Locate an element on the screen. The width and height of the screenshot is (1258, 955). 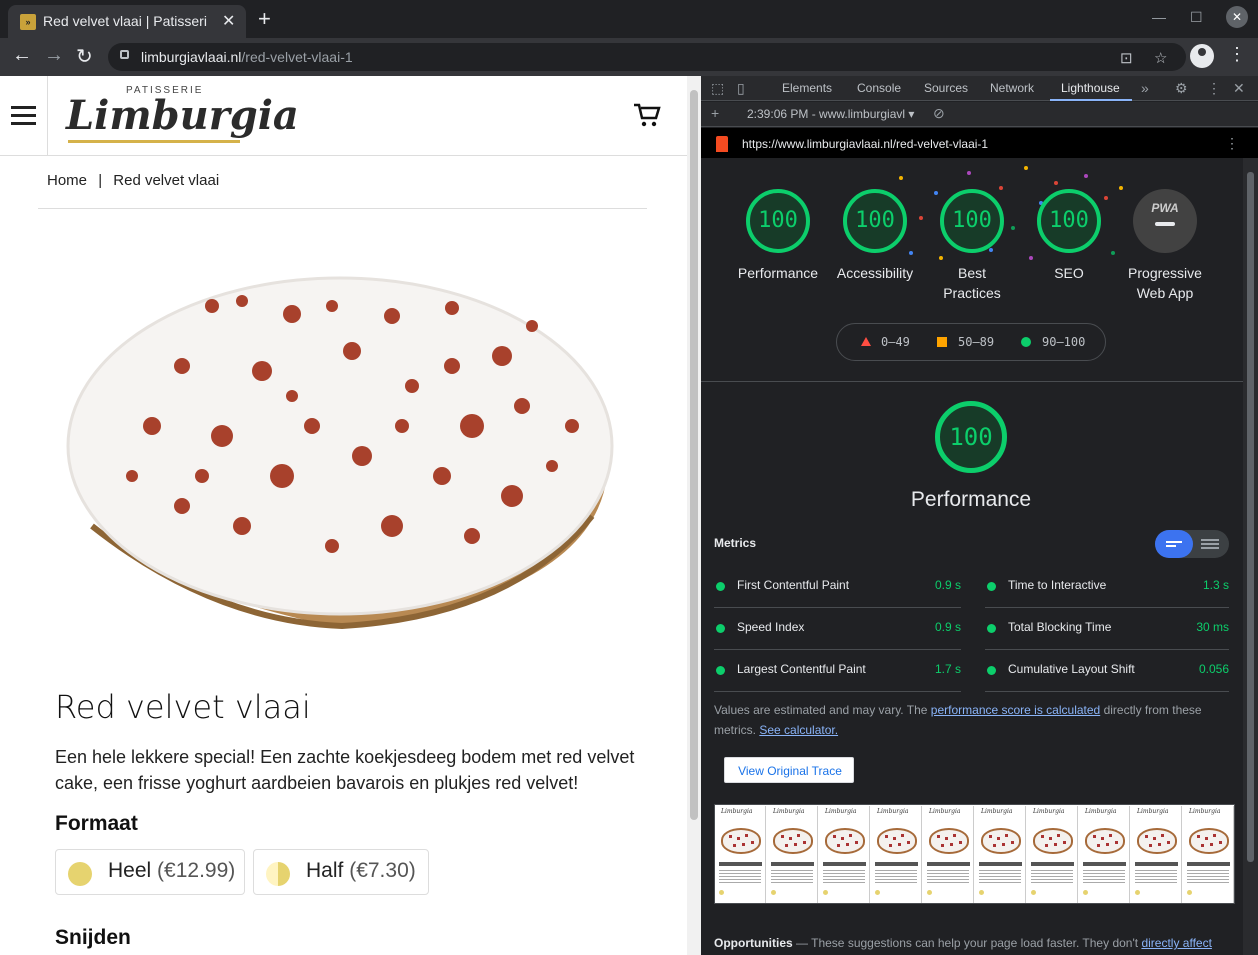
full-cake-icon is located at coordinates (80, 874).